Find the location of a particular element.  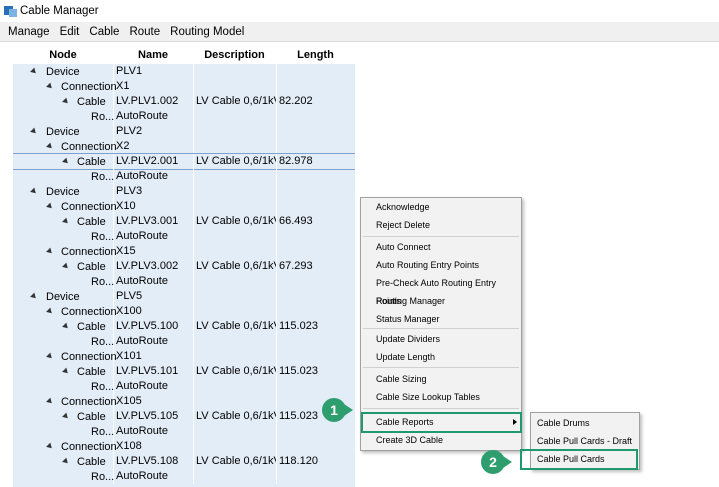

table-row: Device PLV2 is located at coordinates (184, 131).